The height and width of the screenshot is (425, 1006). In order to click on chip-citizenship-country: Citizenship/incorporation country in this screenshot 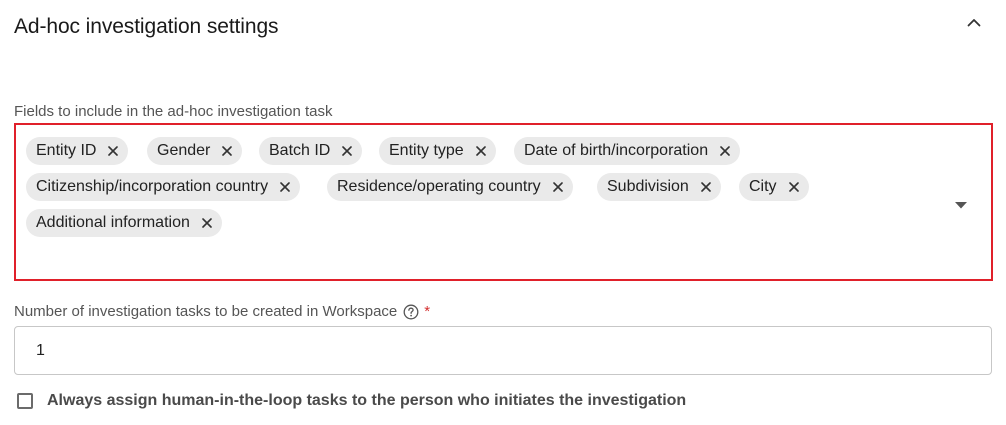, I will do `click(163, 187)`.